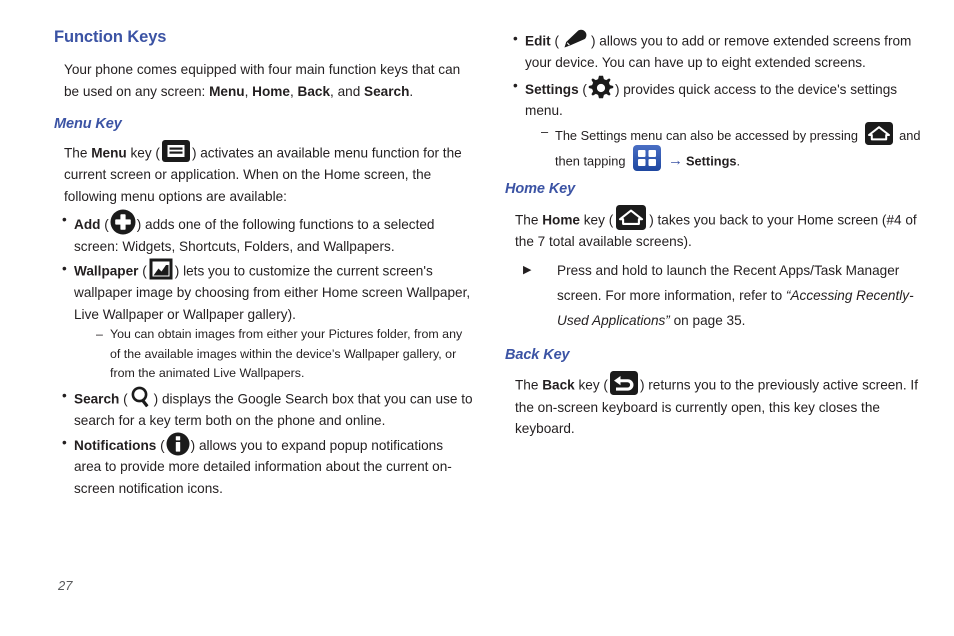 The image size is (954, 636). Describe the element at coordinates (601, 87) in the screenshot. I see `gear-icon` at that location.